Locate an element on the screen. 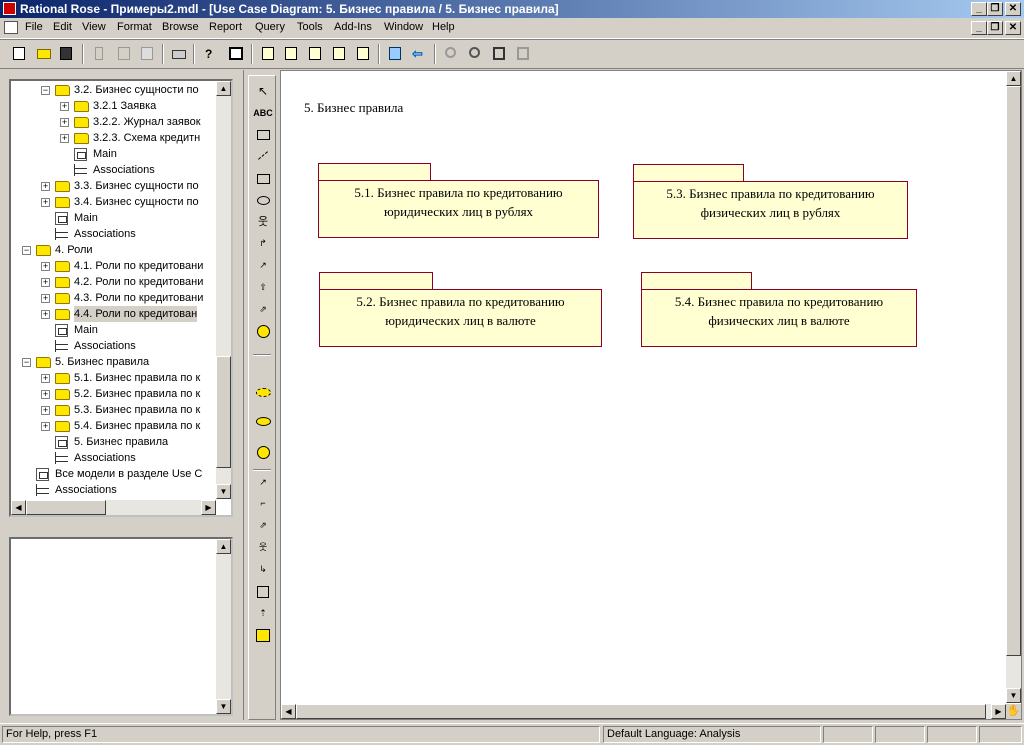  doc-vertical-scrollbar: ▲ ▼ is located at coordinates (223, 626).